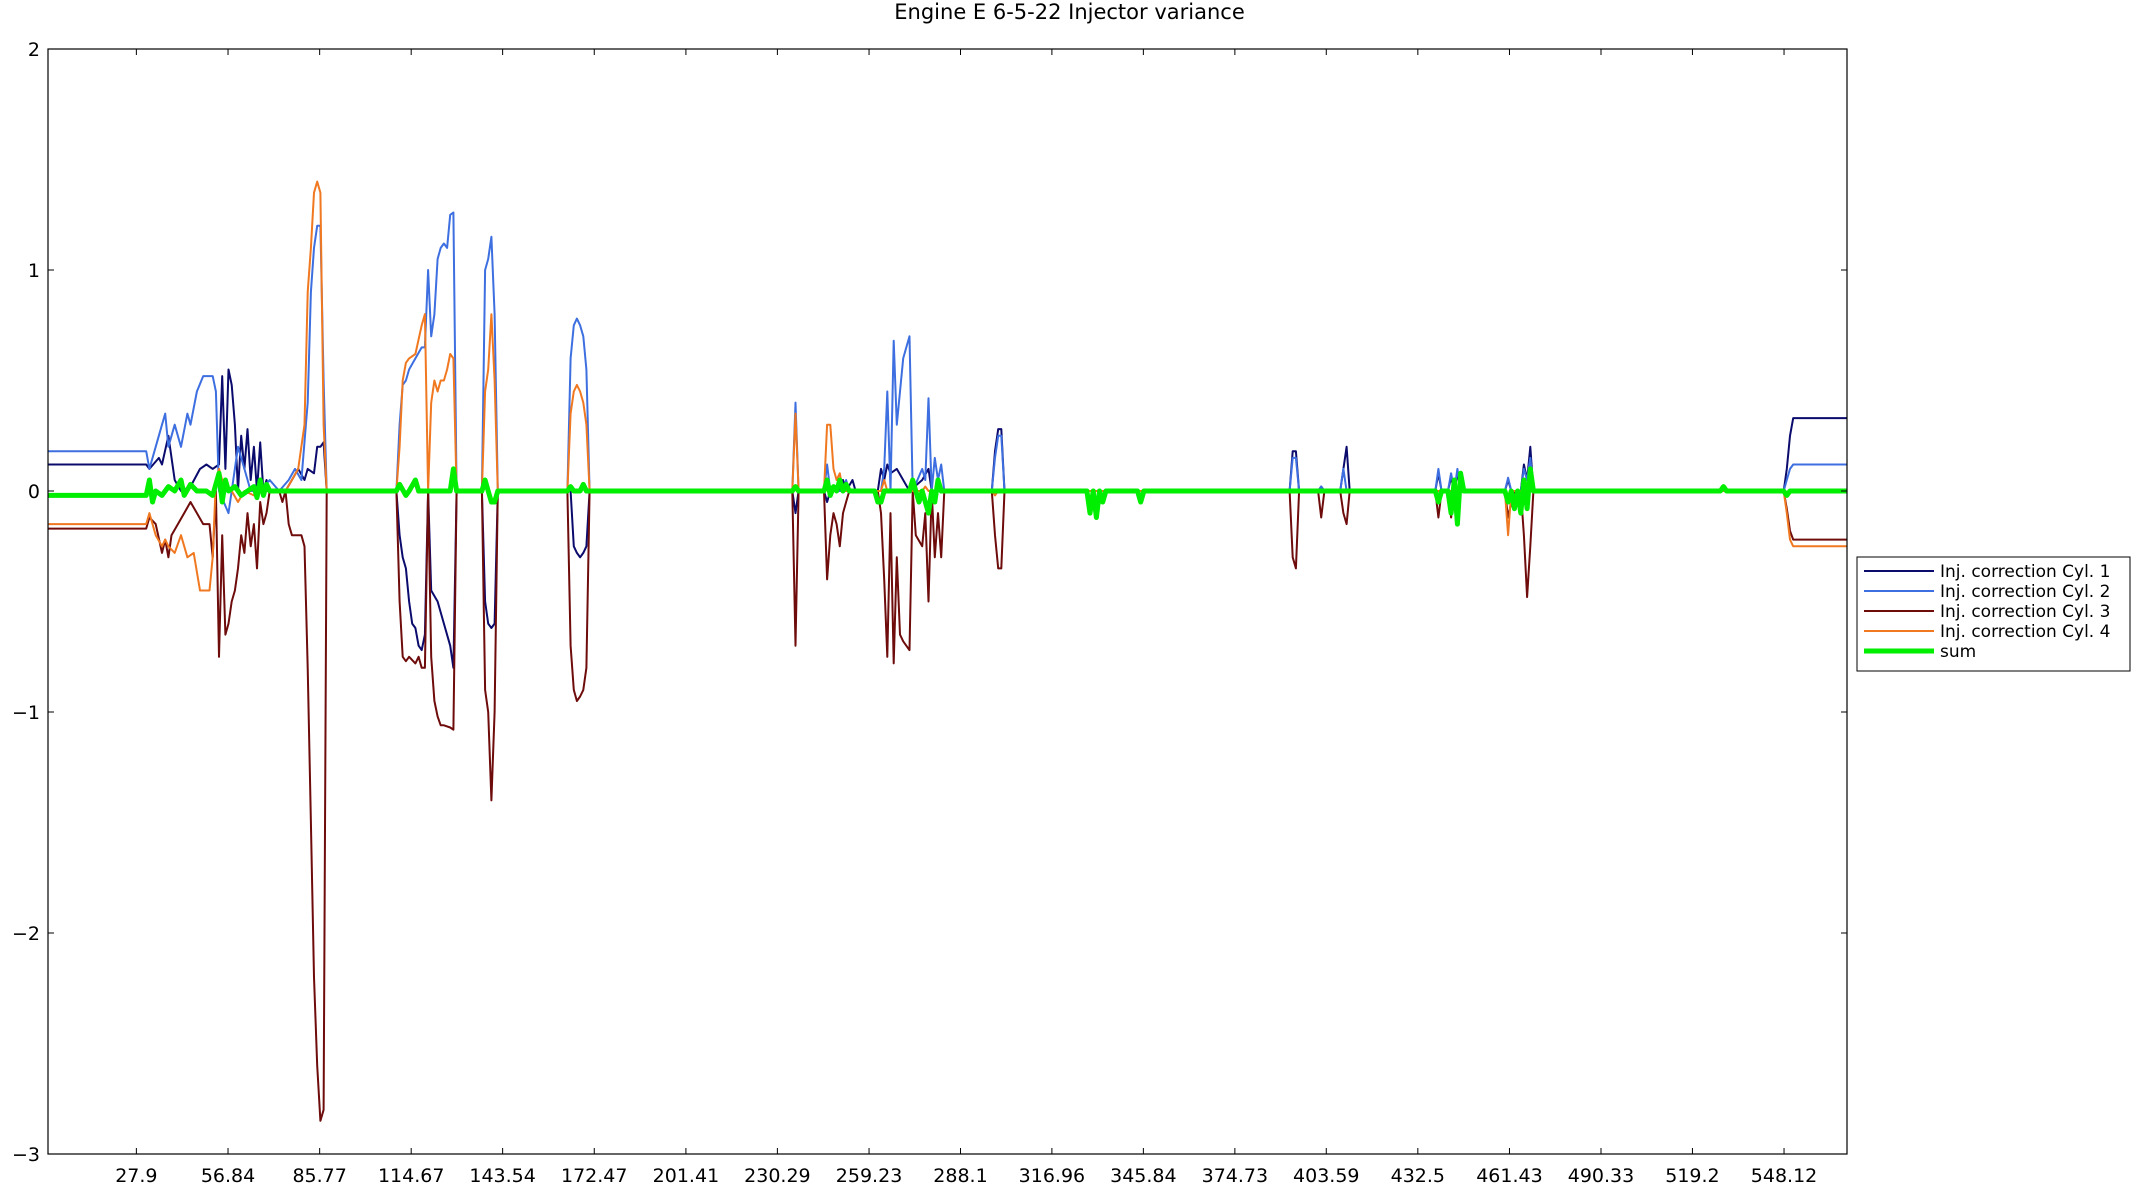 This screenshot has width=2139, height=1193. Describe the element at coordinates (960, 1176) in the screenshot. I see `x-tick-label: 288.1` at that location.